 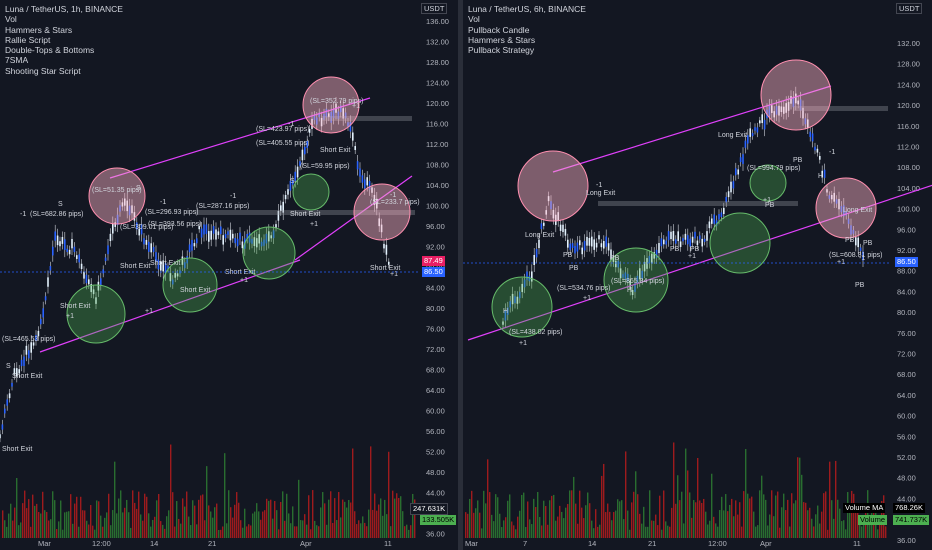 What do you see at coordinates (172, 212) in the screenshot?
I see `signal-label: (SL=296.93 pips)` at bounding box center [172, 212].